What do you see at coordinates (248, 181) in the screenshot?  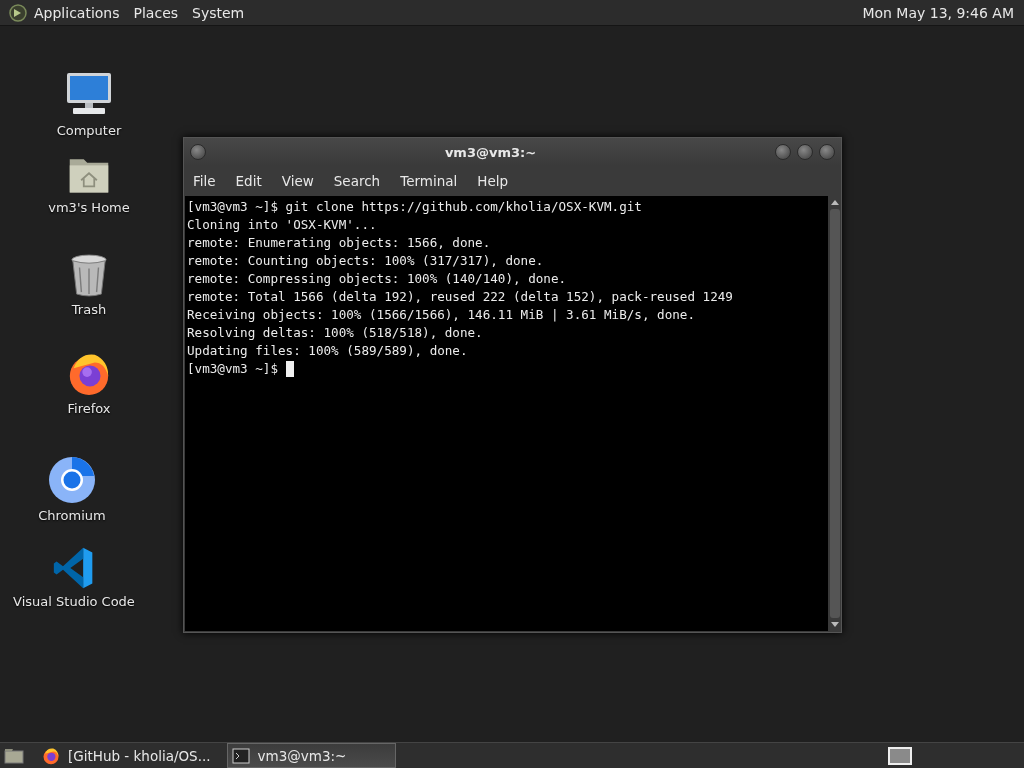 I see `menu-item: Edit` at bounding box center [248, 181].